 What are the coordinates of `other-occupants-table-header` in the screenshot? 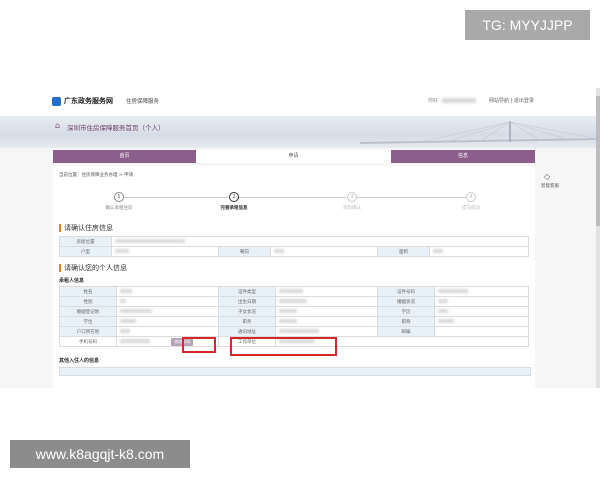 It's located at (295, 371).